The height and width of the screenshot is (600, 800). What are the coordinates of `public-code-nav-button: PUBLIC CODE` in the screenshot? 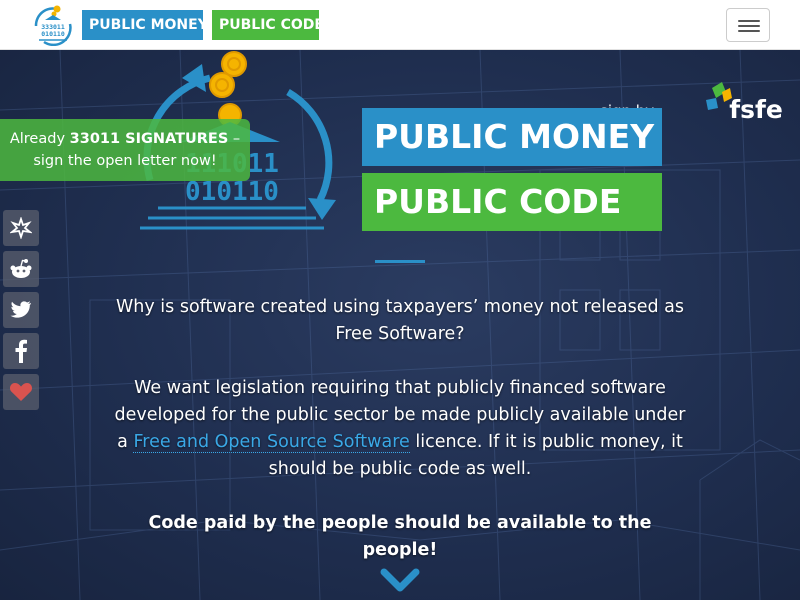 It's located at (268, 25).